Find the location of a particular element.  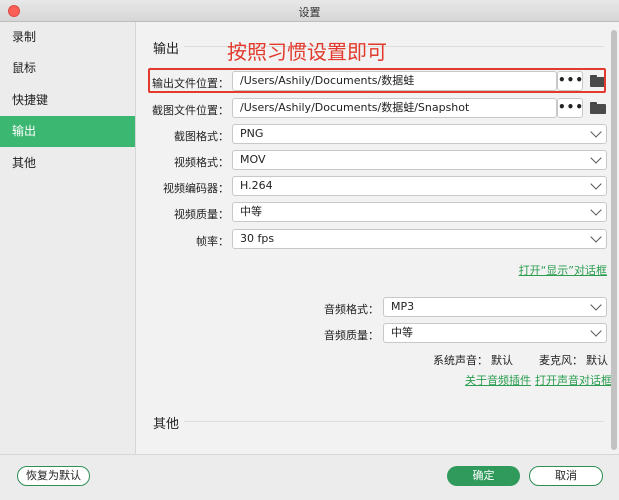

screenshot-format-select: PNG is located at coordinates (419, 134).